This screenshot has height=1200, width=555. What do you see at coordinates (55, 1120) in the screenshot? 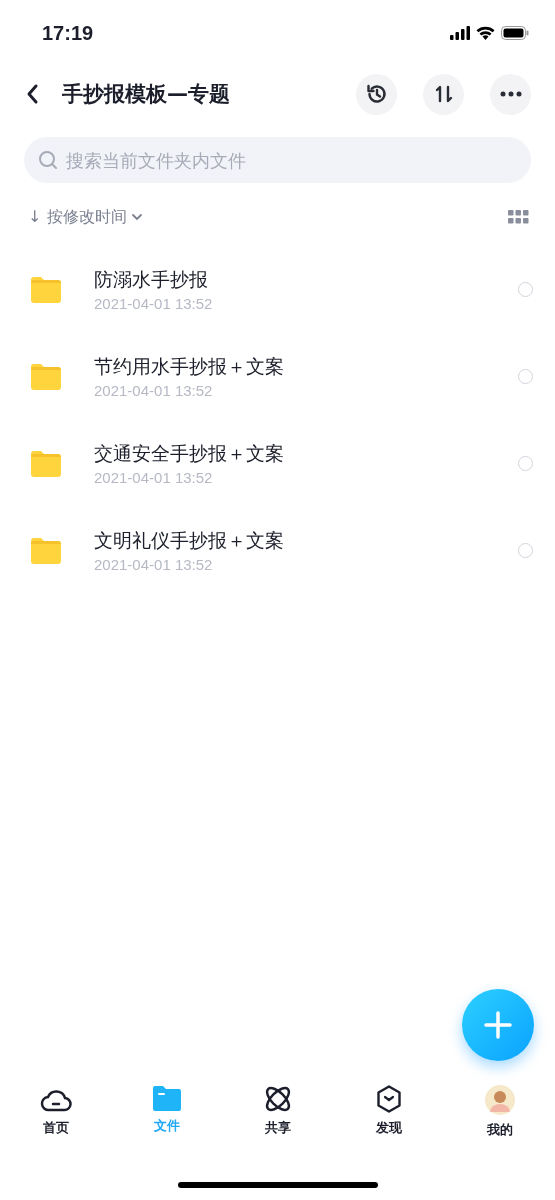
I see `tab-item: 首页` at bounding box center [55, 1120].